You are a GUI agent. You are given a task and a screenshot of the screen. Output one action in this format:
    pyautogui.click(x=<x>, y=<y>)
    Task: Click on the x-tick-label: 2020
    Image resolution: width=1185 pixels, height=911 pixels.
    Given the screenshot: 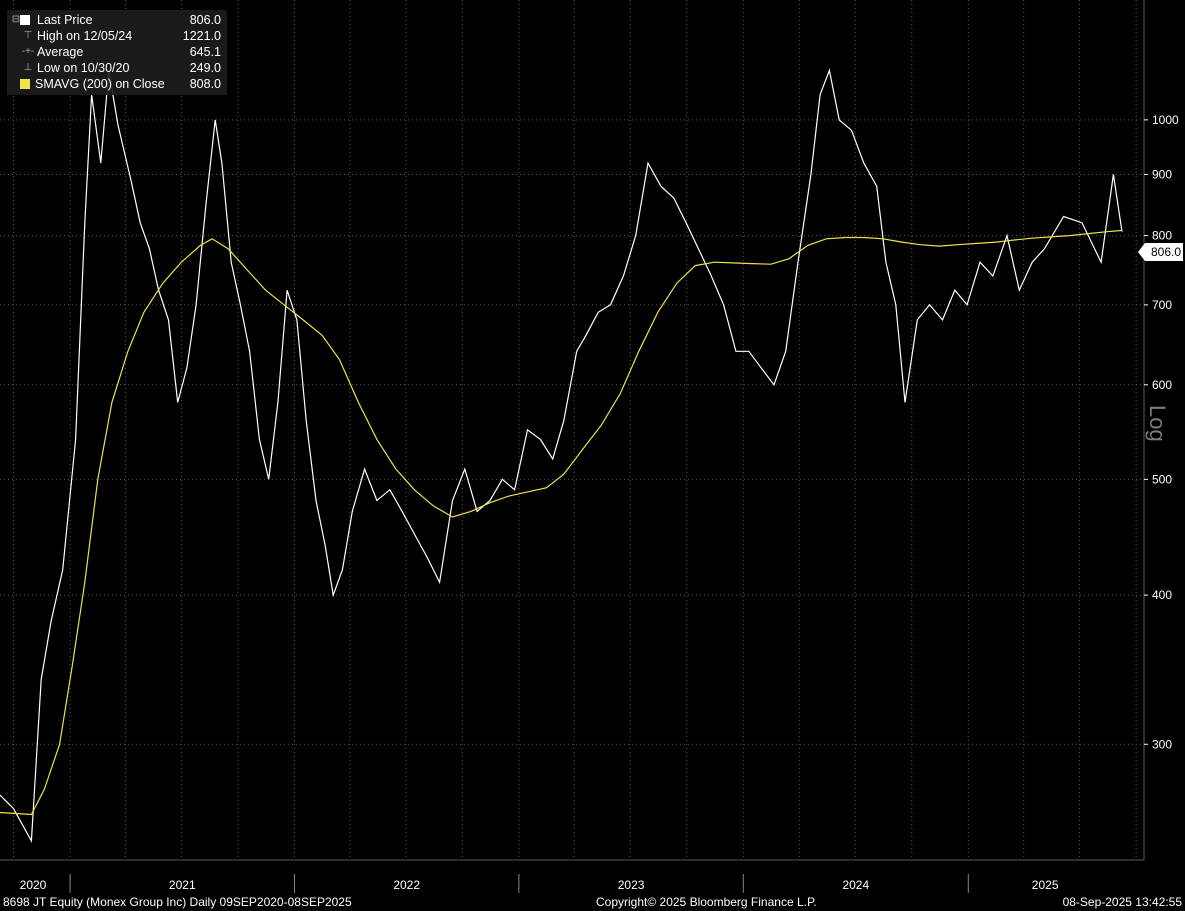 What is the action you would take?
    pyautogui.click(x=33, y=885)
    